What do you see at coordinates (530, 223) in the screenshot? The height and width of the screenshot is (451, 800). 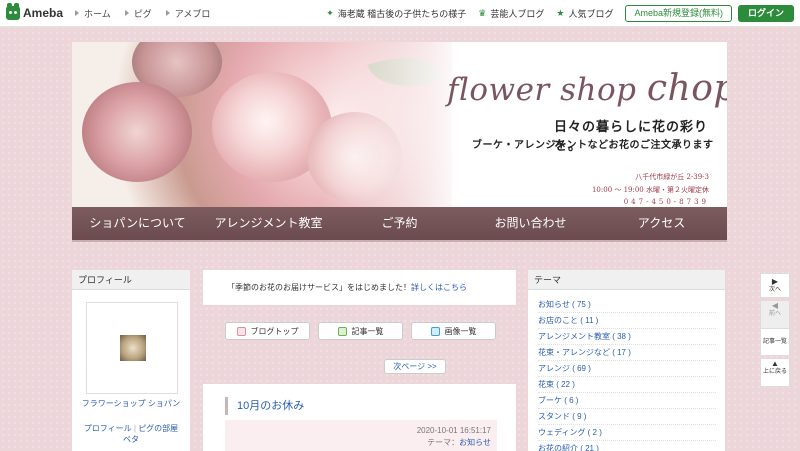 I see `menu-contact: お問い合わせ` at bounding box center [530, 223].